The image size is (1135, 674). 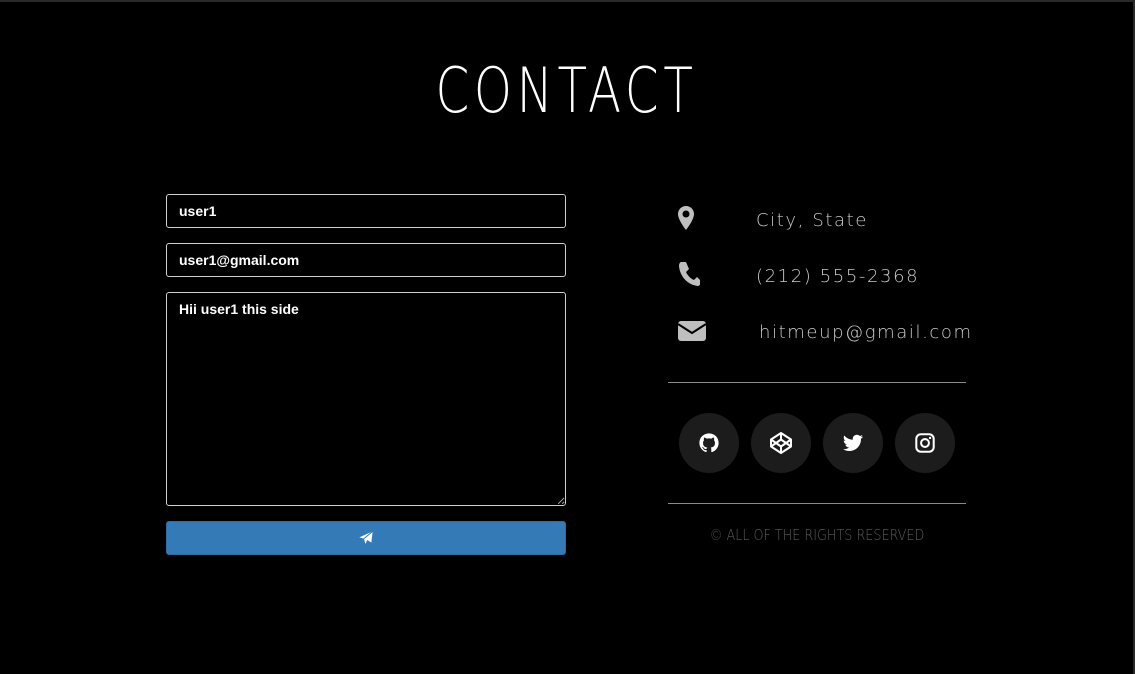 What do you see at coordinates (366, 260) in the screenshot?
I see `email-input` at bounding box center [366, 260].